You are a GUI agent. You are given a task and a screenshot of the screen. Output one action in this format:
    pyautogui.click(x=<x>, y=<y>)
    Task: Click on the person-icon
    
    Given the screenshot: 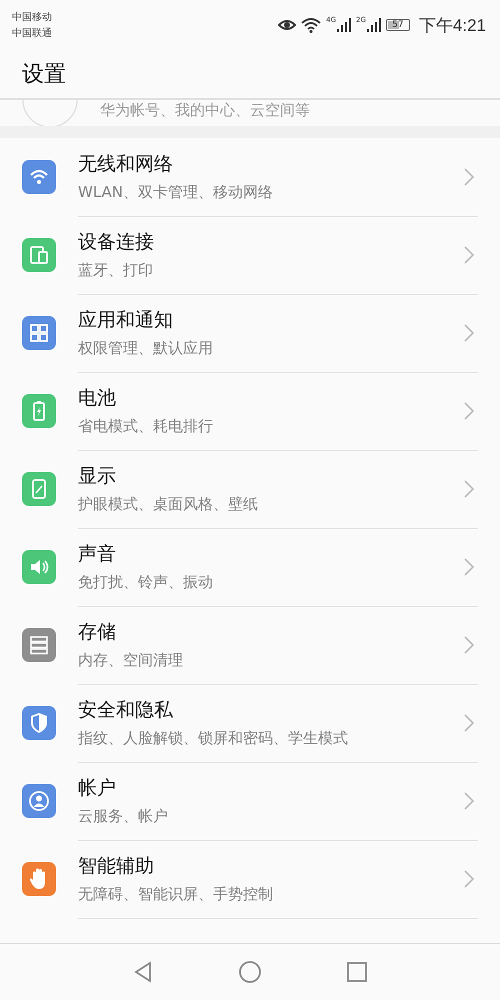 What is the action you would take?
    pyautogui.click(x=39, y=801)
    